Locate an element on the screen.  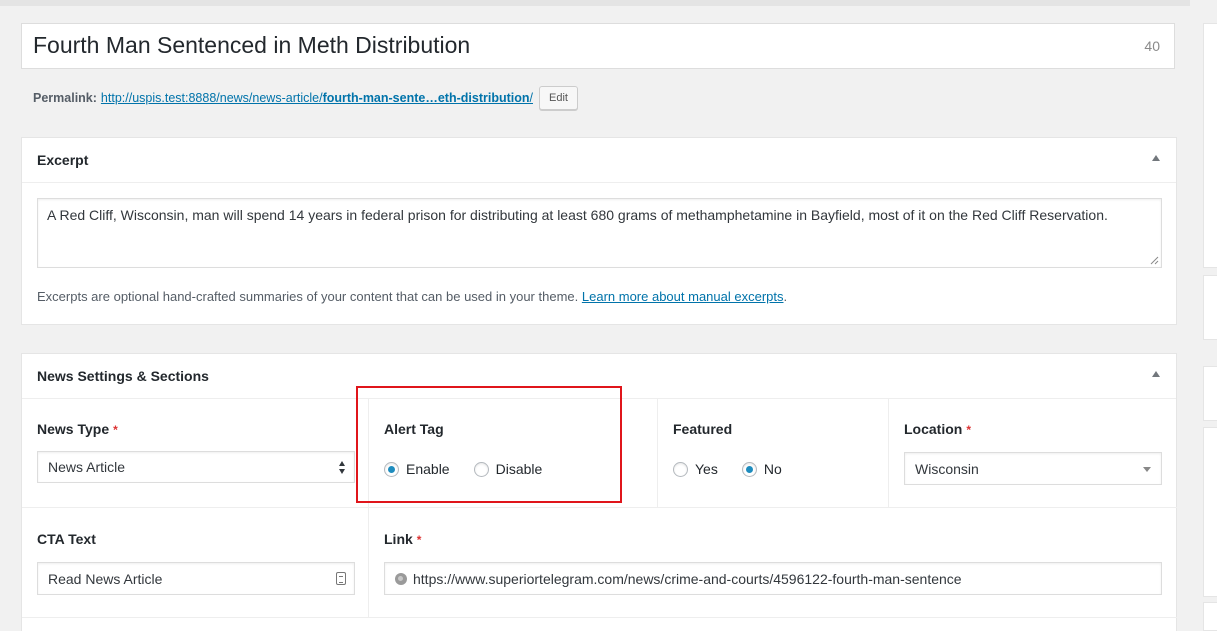
featured-label: Featured is located at coordinates (703, 429).